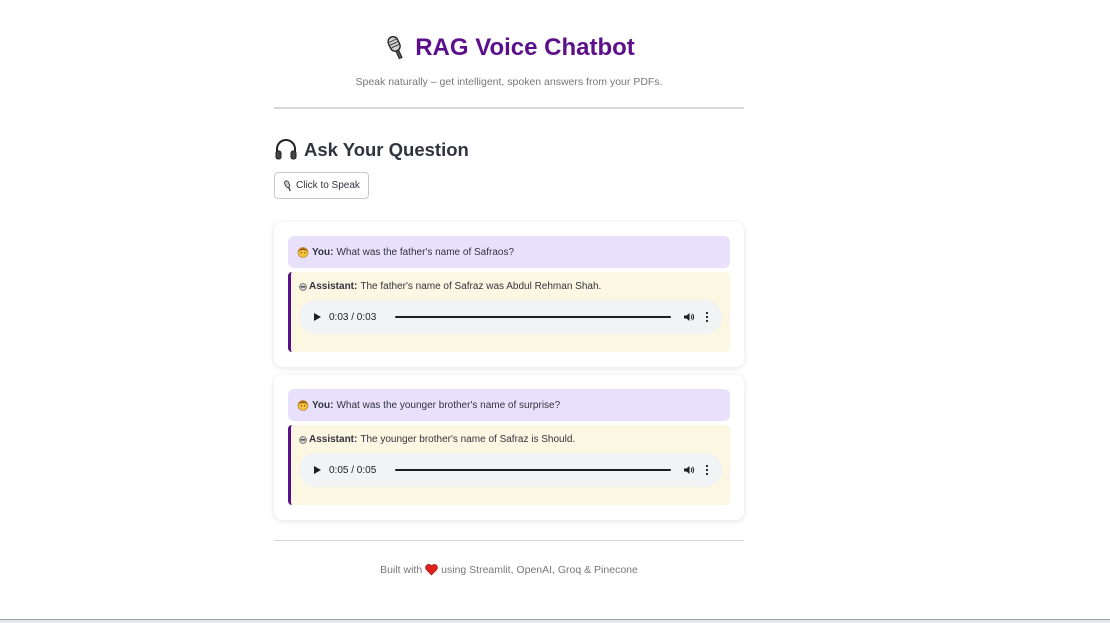 The image size is (1110, 623). Describe the element at coordinates (353, 470) in the screenshot. I see `audio-time: 0:05 / 0:05` at that location.